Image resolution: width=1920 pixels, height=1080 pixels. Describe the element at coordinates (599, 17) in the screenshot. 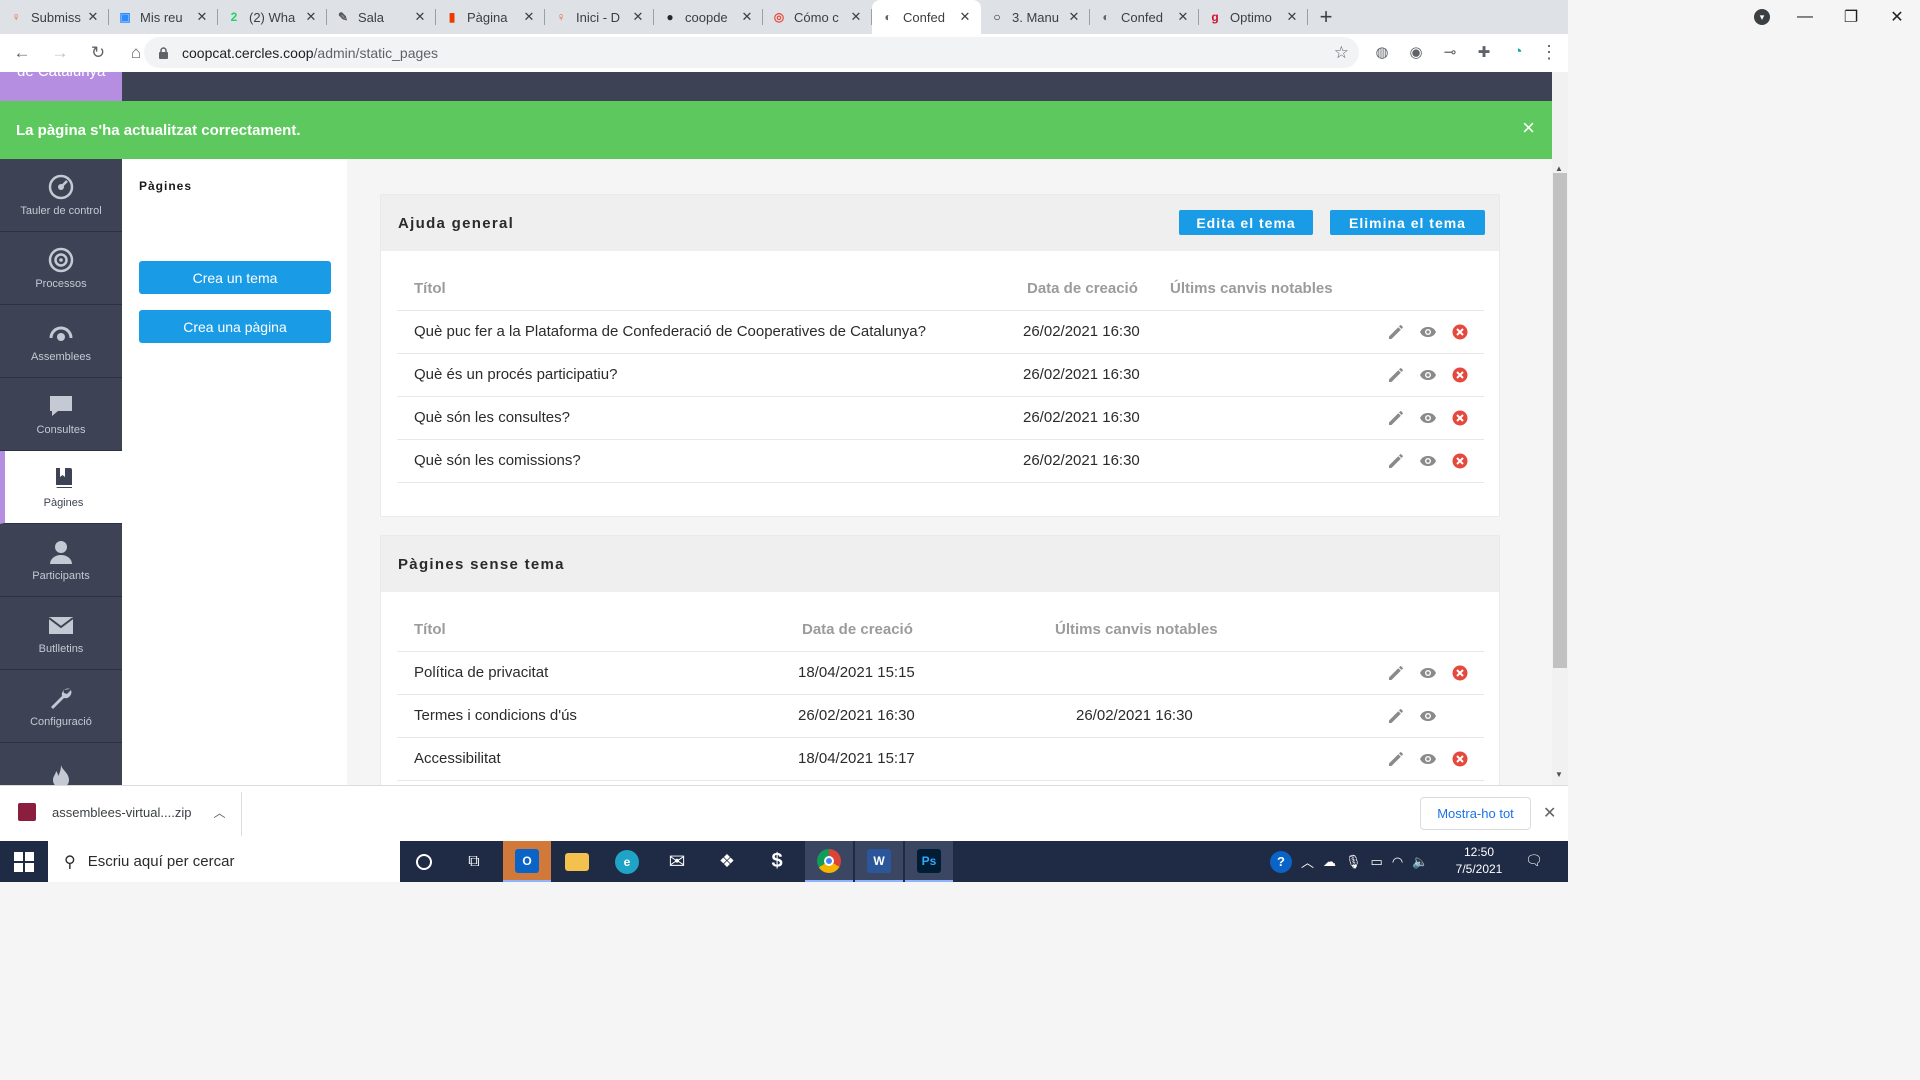

I see `browser-tab: ♀ Inici - D ✕` at that location.